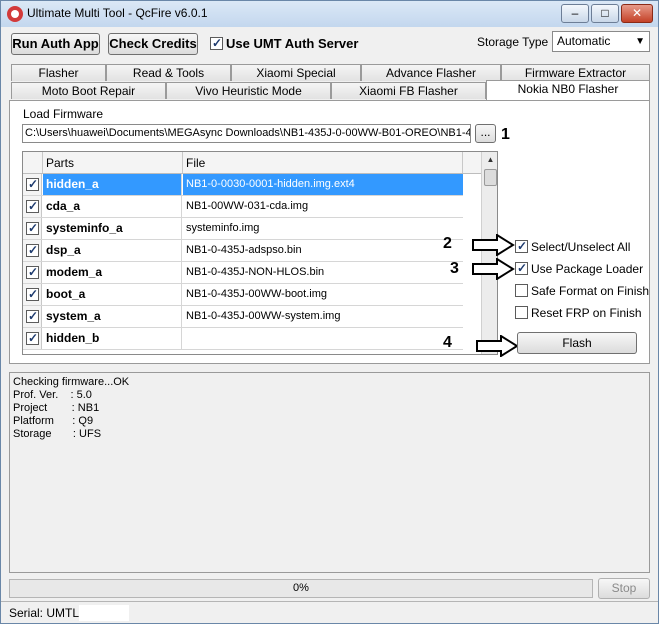  Describe the element at coordinates (521, 290) in the screenshot. I see `safe-format-checkbox` at that location.